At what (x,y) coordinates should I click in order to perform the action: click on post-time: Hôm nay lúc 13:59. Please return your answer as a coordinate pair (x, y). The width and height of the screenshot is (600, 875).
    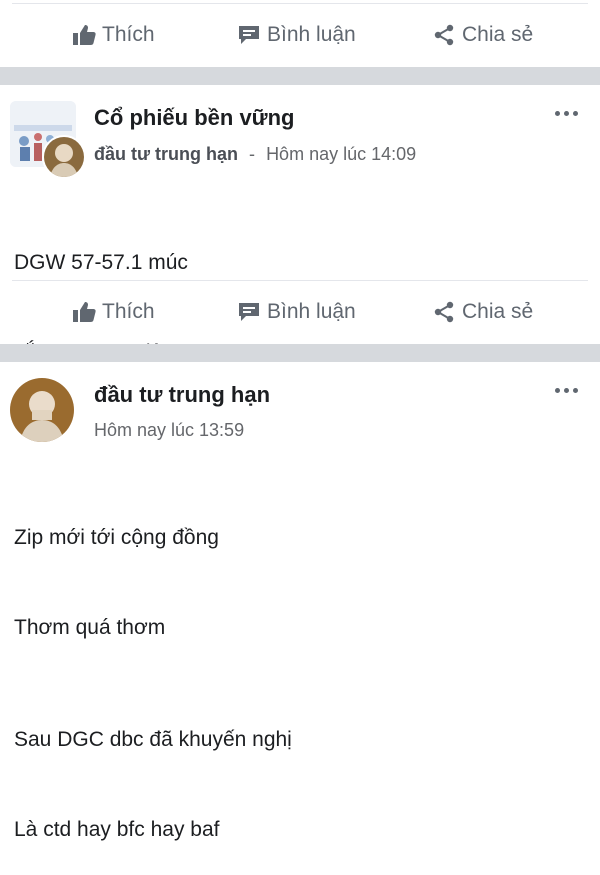
    Looking at the image, I should click on (169, 430).